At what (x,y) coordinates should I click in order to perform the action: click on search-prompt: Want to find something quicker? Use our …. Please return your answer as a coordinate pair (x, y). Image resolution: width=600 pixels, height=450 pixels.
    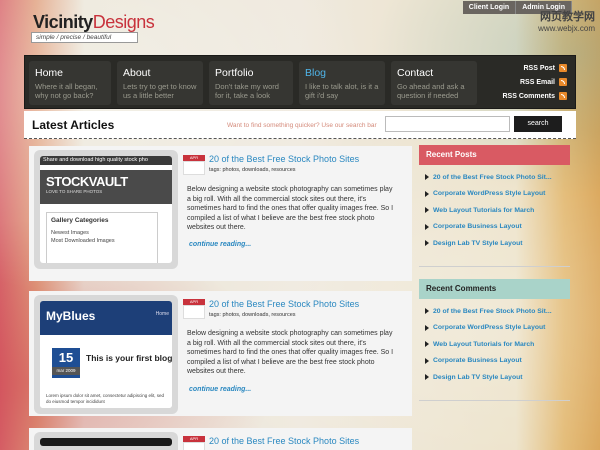
    Looking at the image, I should click on (302, 125).